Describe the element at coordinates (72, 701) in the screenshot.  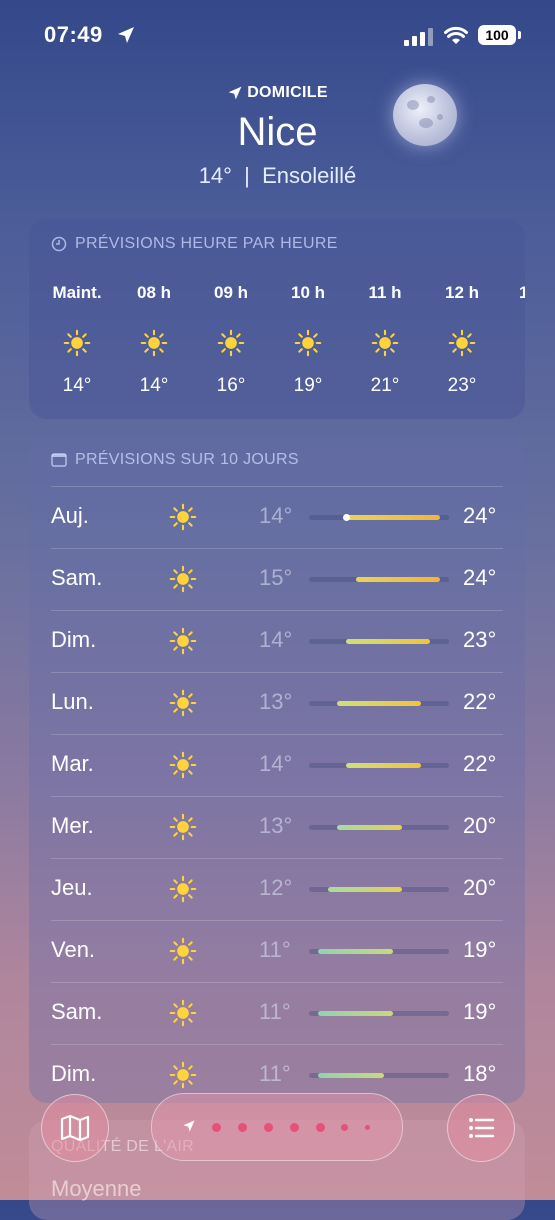
I see `day-label: Lun.` at that location.